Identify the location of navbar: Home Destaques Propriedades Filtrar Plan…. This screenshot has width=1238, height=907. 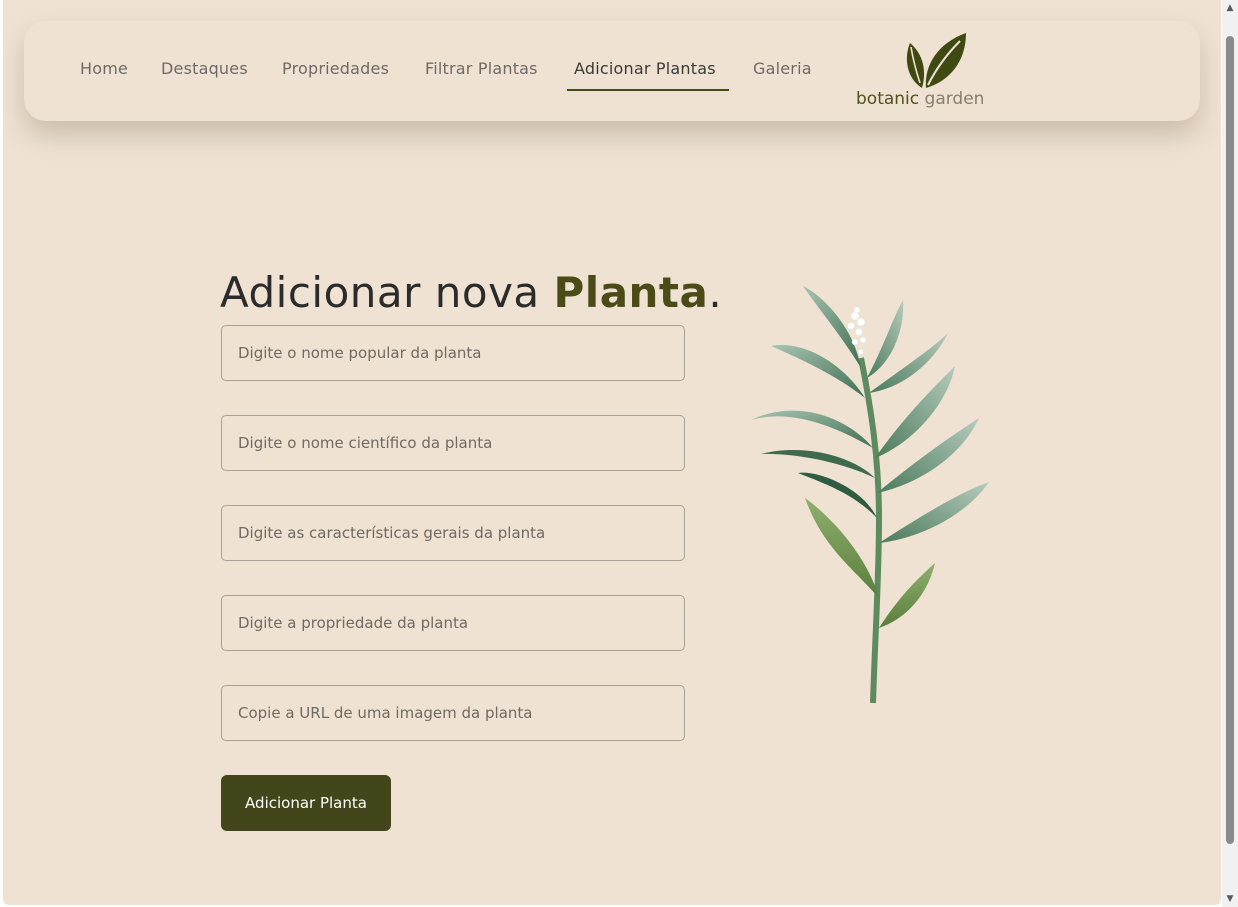
(612, 71).